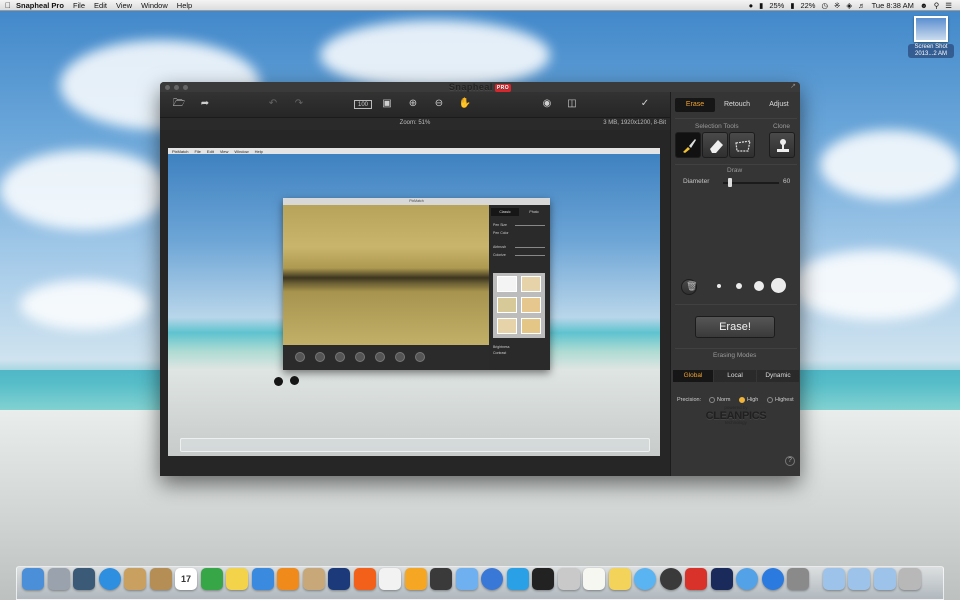 This screenshot has height=600, width=960. Describe the element at coordinates (387, 104) in the screenshot. I see `fit-screen-icon: ▣` at that location.